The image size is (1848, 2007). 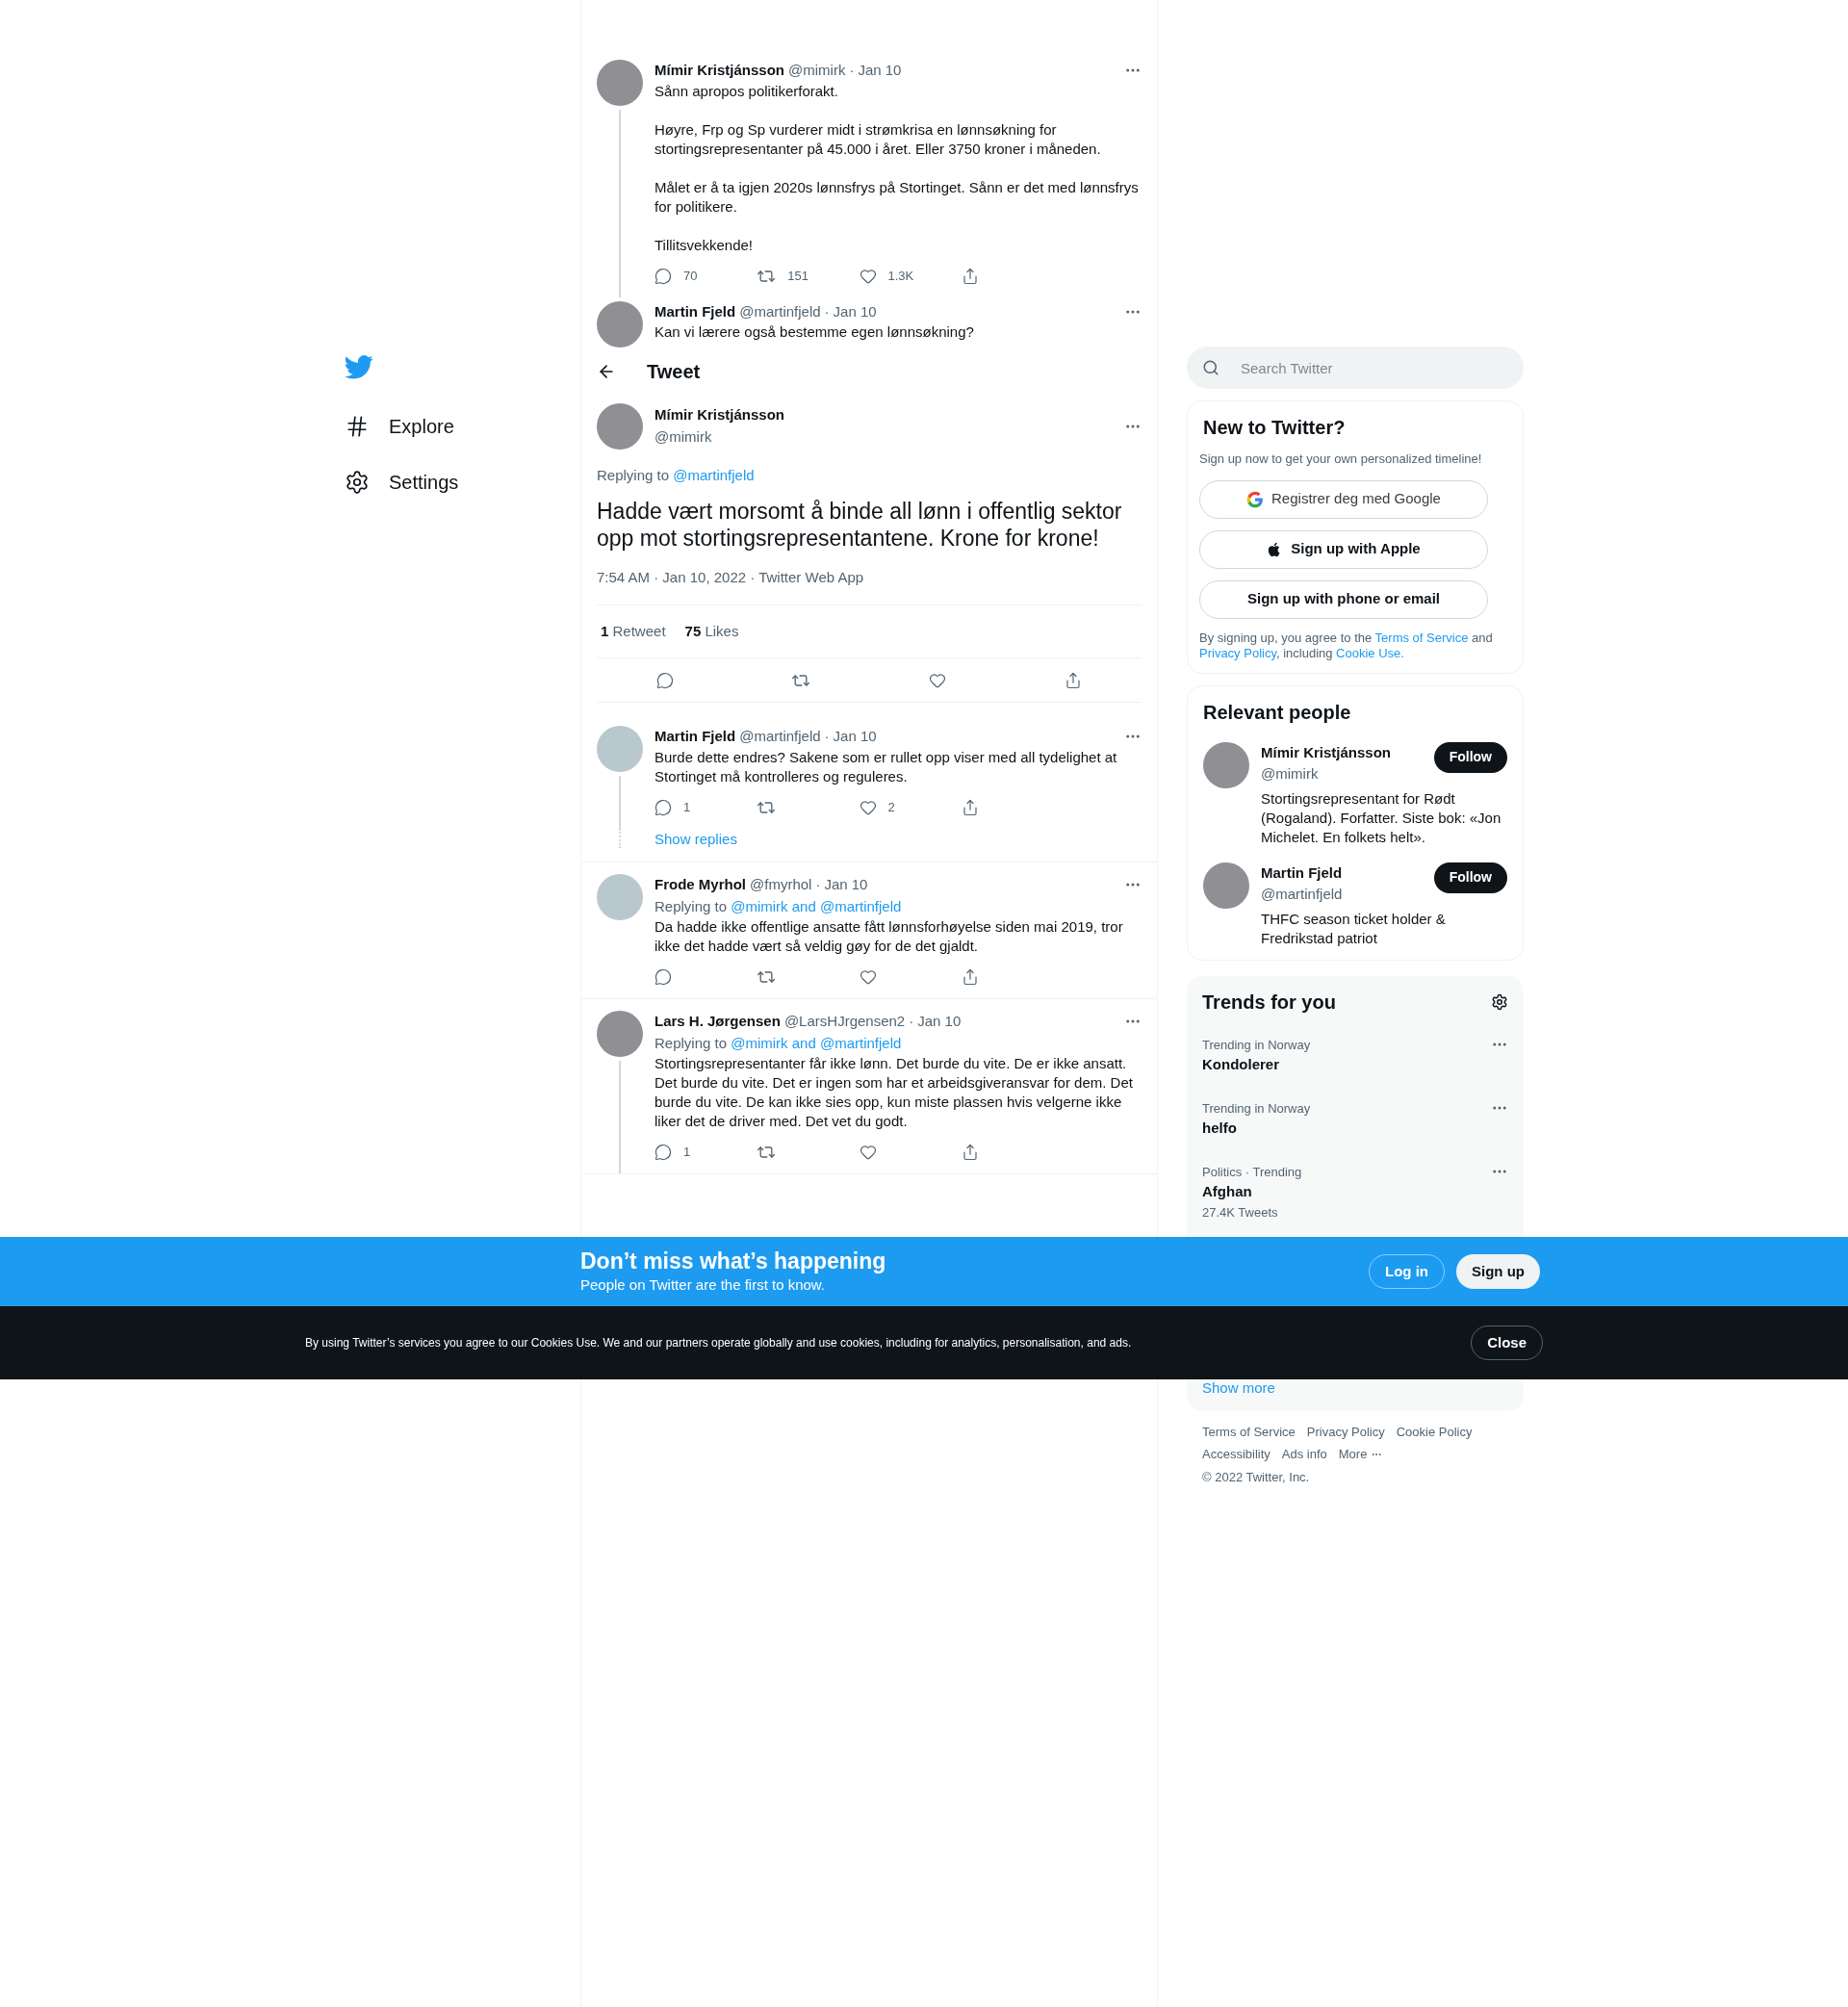 What do you see at coordinates (1434, 1431) in the screenshot?
I see `footer-link: Cookie Policy` at bounding box center [1434, 1431].